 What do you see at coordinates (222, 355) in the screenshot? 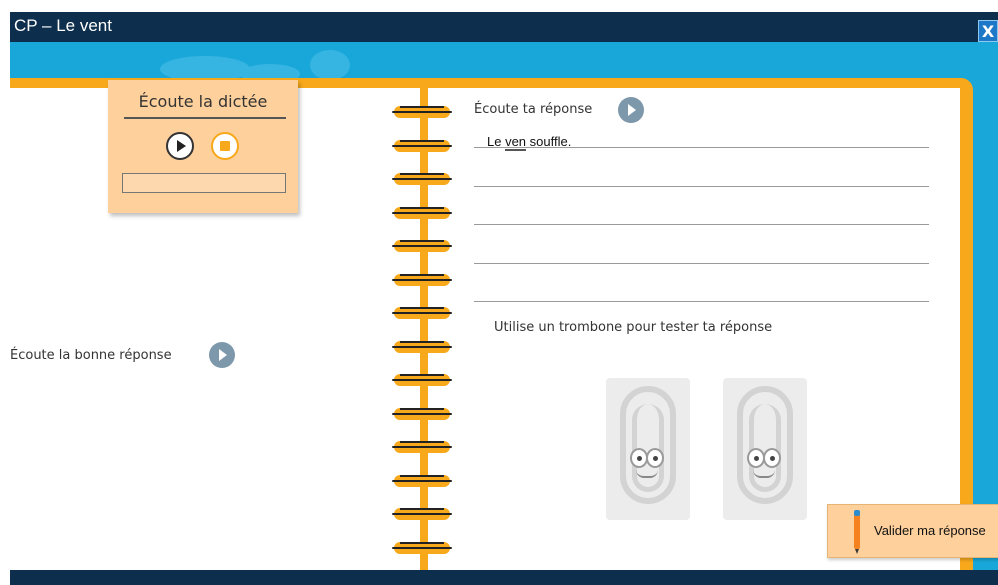
I see `correct-answer-play-button` at bounding box center [222, 355].